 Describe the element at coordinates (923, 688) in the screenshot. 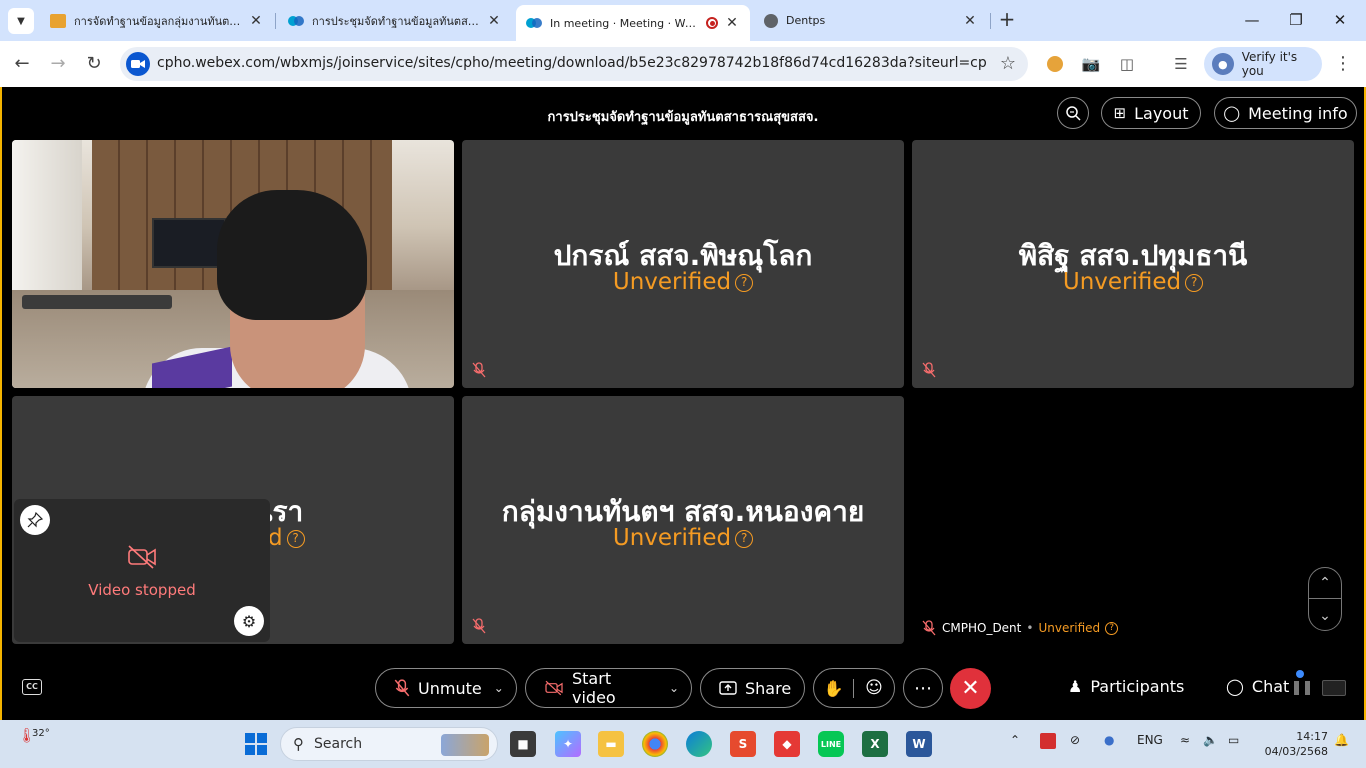

I see `more-options-button: ⋯` at that location.